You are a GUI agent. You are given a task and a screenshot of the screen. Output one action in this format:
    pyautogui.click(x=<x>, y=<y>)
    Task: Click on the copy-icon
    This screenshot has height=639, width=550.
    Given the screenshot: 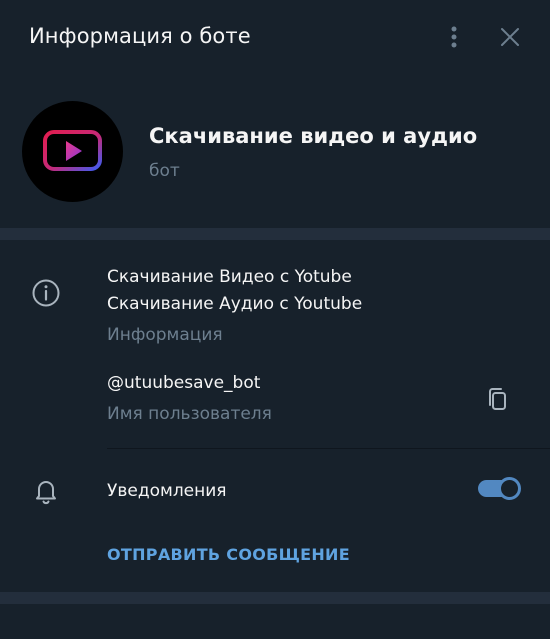 What is the action you would take?
    pyautogui.click(x=497, y=399)
    